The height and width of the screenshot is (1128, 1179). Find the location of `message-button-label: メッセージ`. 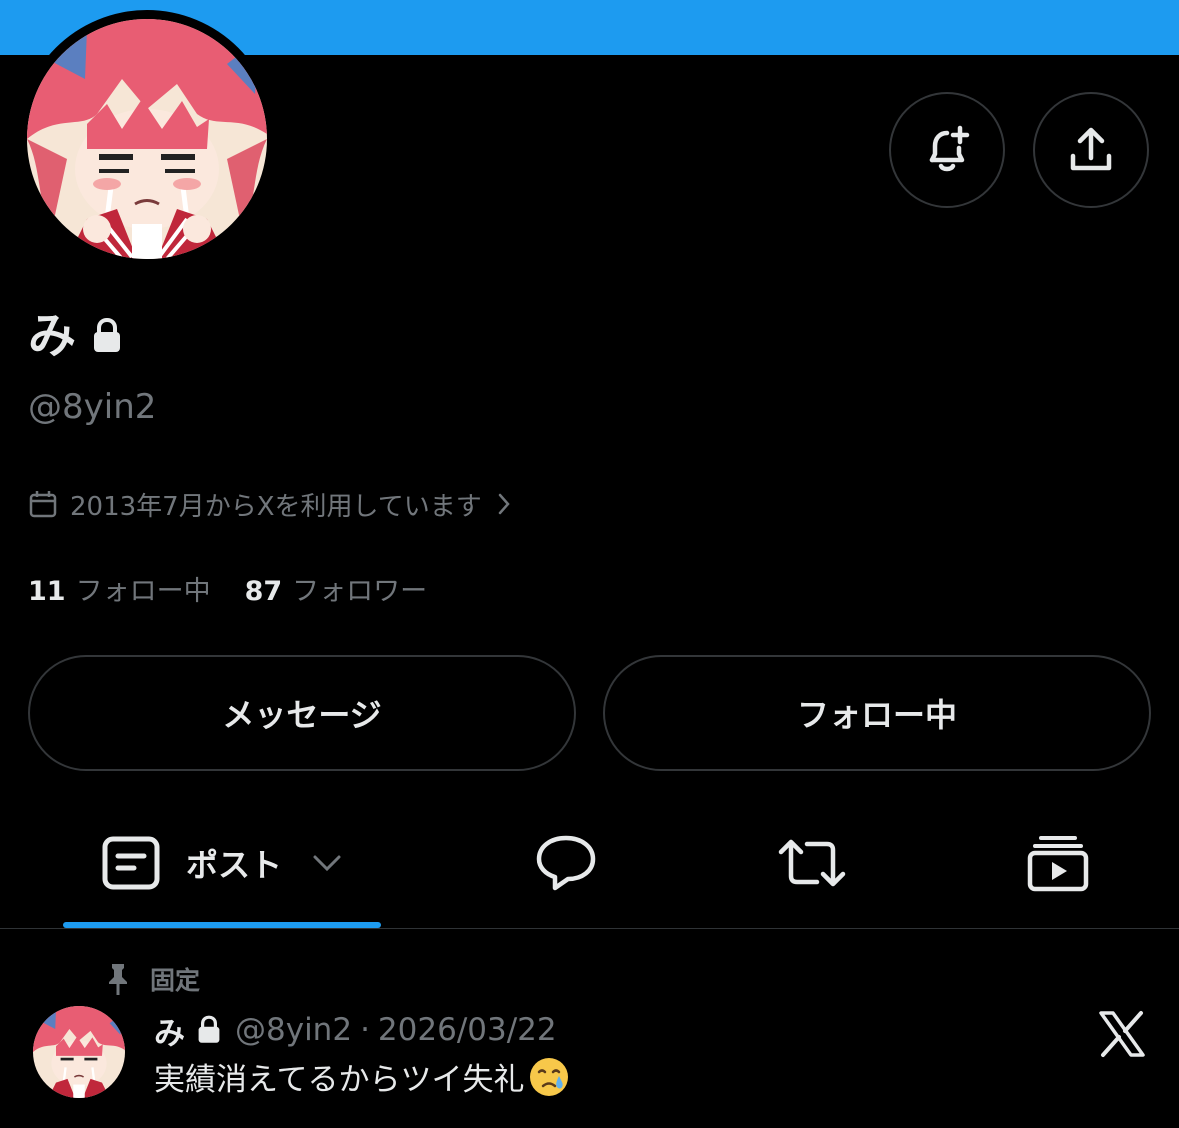

message-button-label: メッセージ is located at coordinates (302, 715).